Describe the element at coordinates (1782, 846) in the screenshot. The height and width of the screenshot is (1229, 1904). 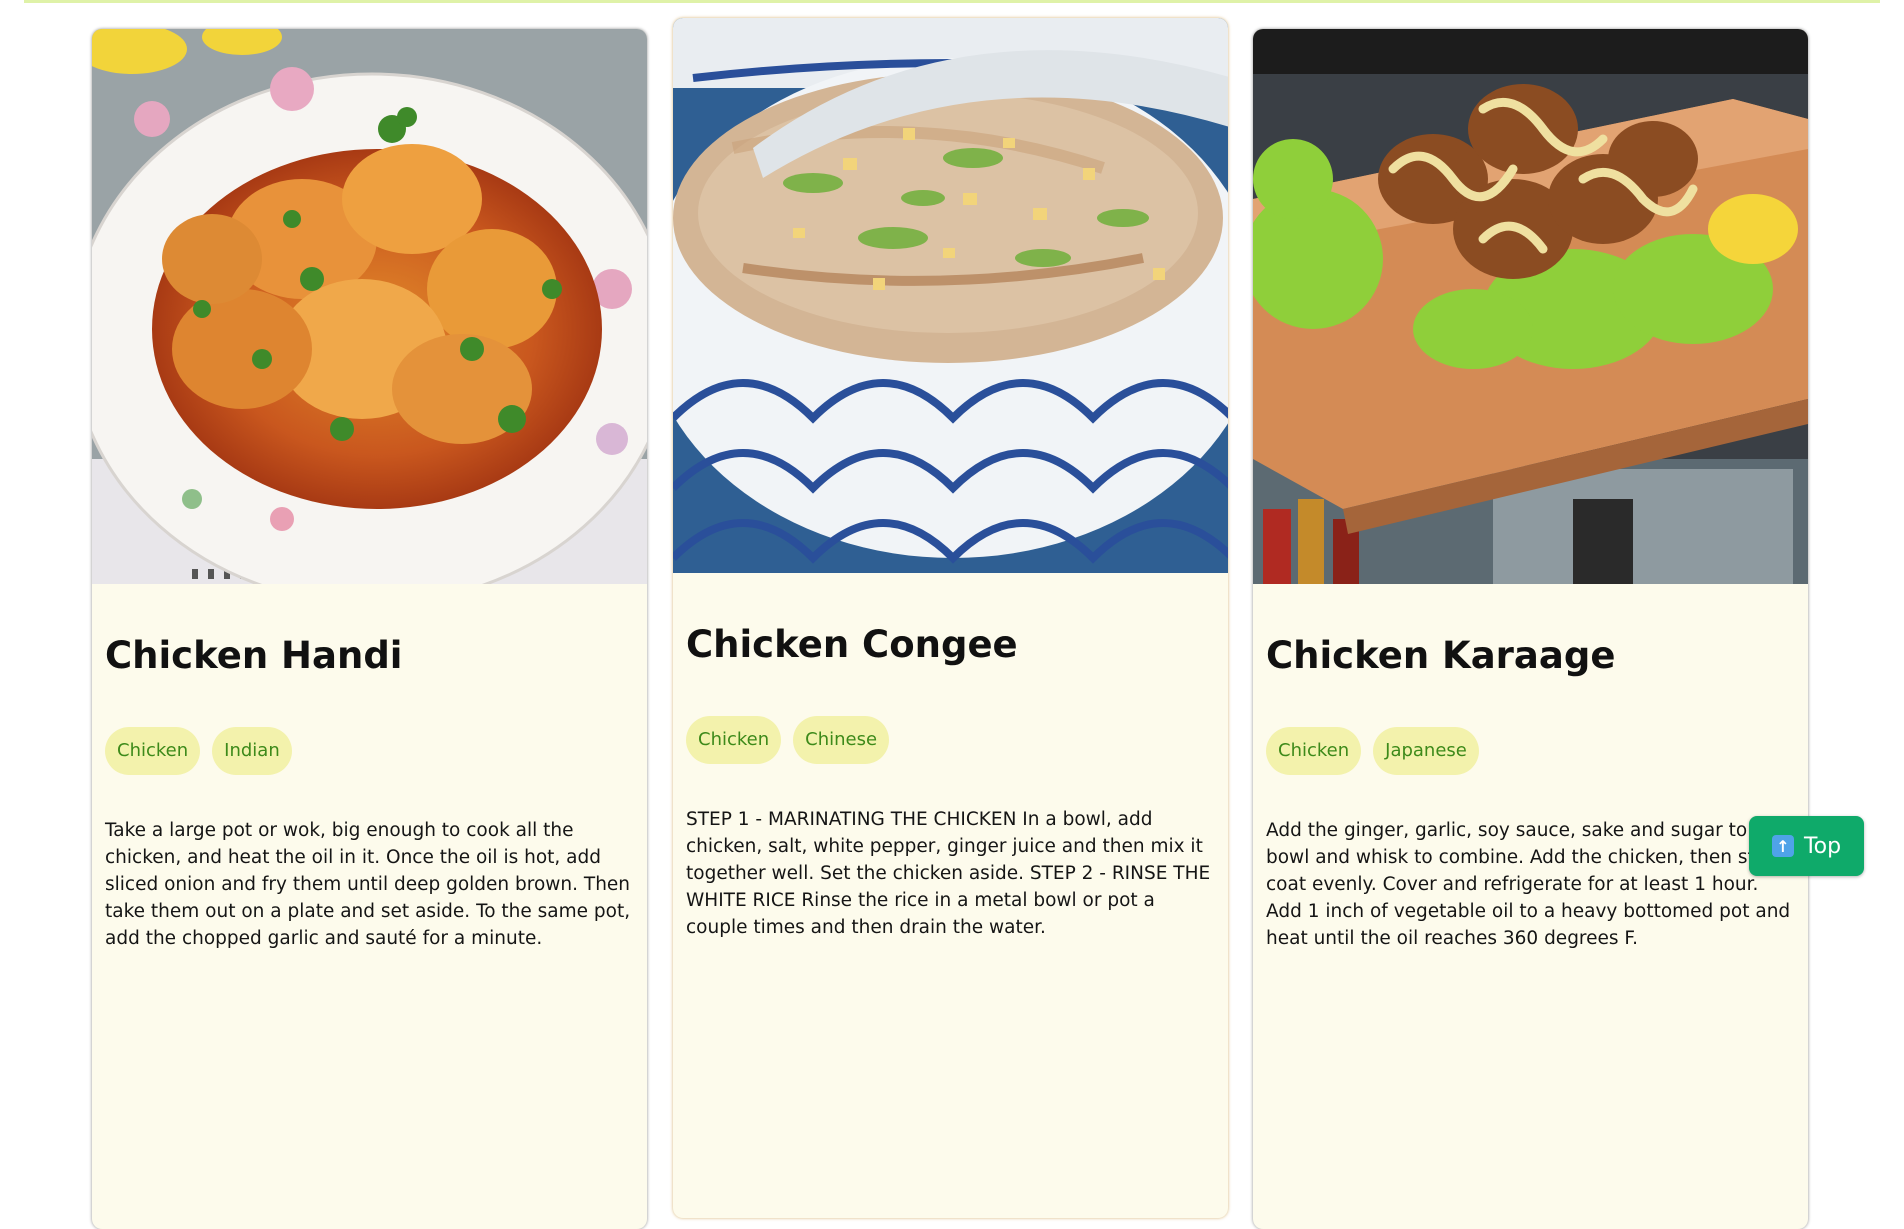
I see `up-arrow-icon: ↑` at that location.